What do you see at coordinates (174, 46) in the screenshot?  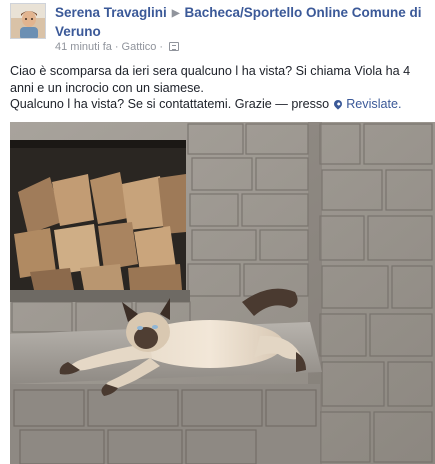 I see `globe-icon` at bounding box center [174, 46].